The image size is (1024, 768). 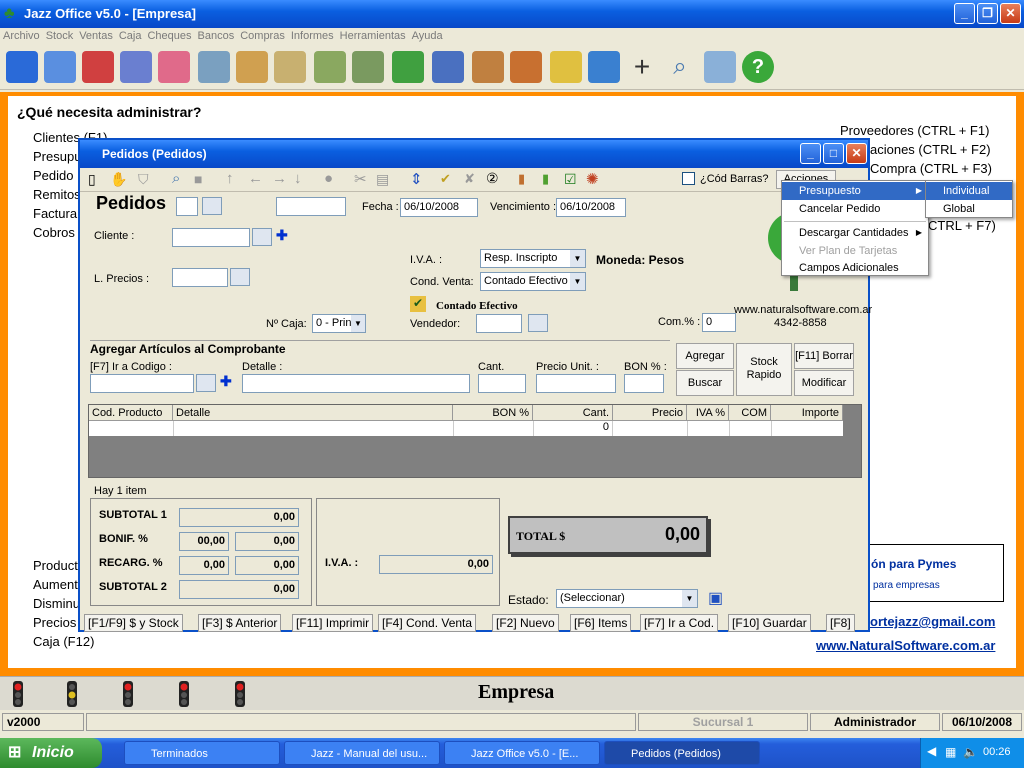 I want to click on fkey-items: [F6] Items, so click(x=601, y=623).